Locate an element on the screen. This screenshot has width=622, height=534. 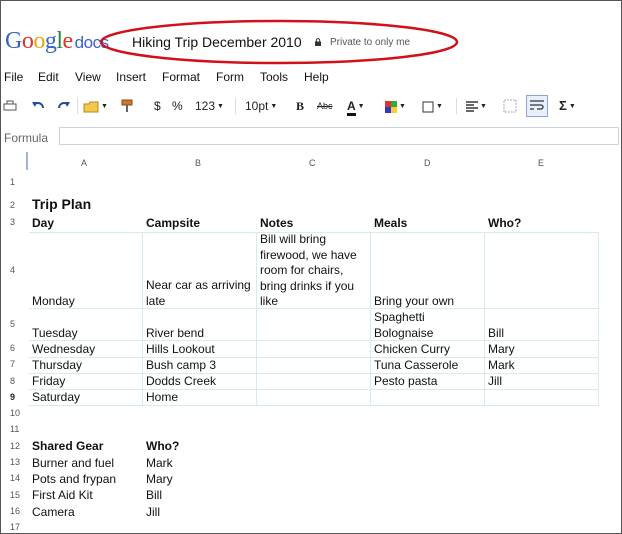
header-meals: Meals is located at coordinates (390, 223).